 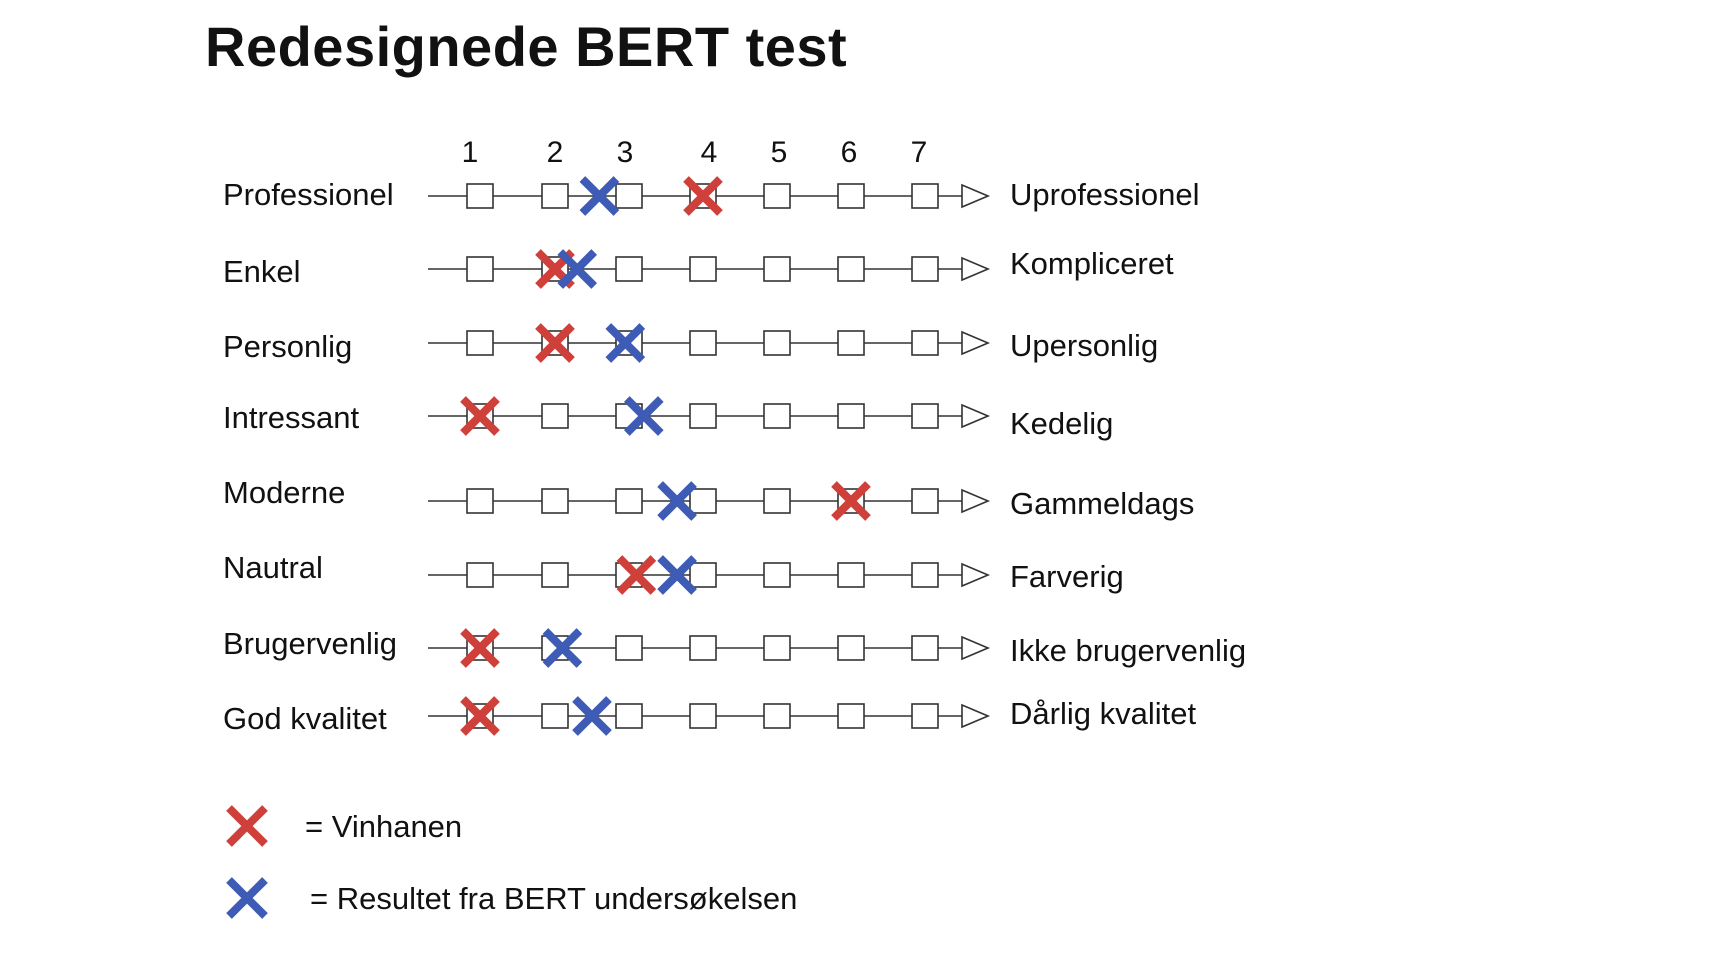 What do you see at coordinates (308, 194) in the screenshot?
I see `left-label: Professionel` at bounding box center [308, 194].